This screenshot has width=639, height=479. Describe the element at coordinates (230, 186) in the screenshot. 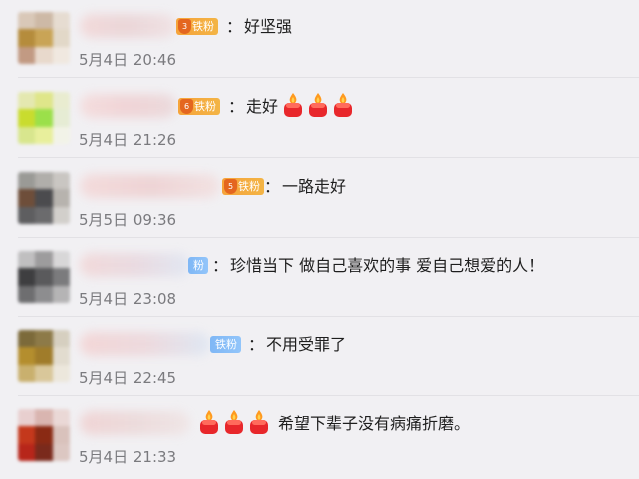

I see `level-badge-icon: 5` at that location.